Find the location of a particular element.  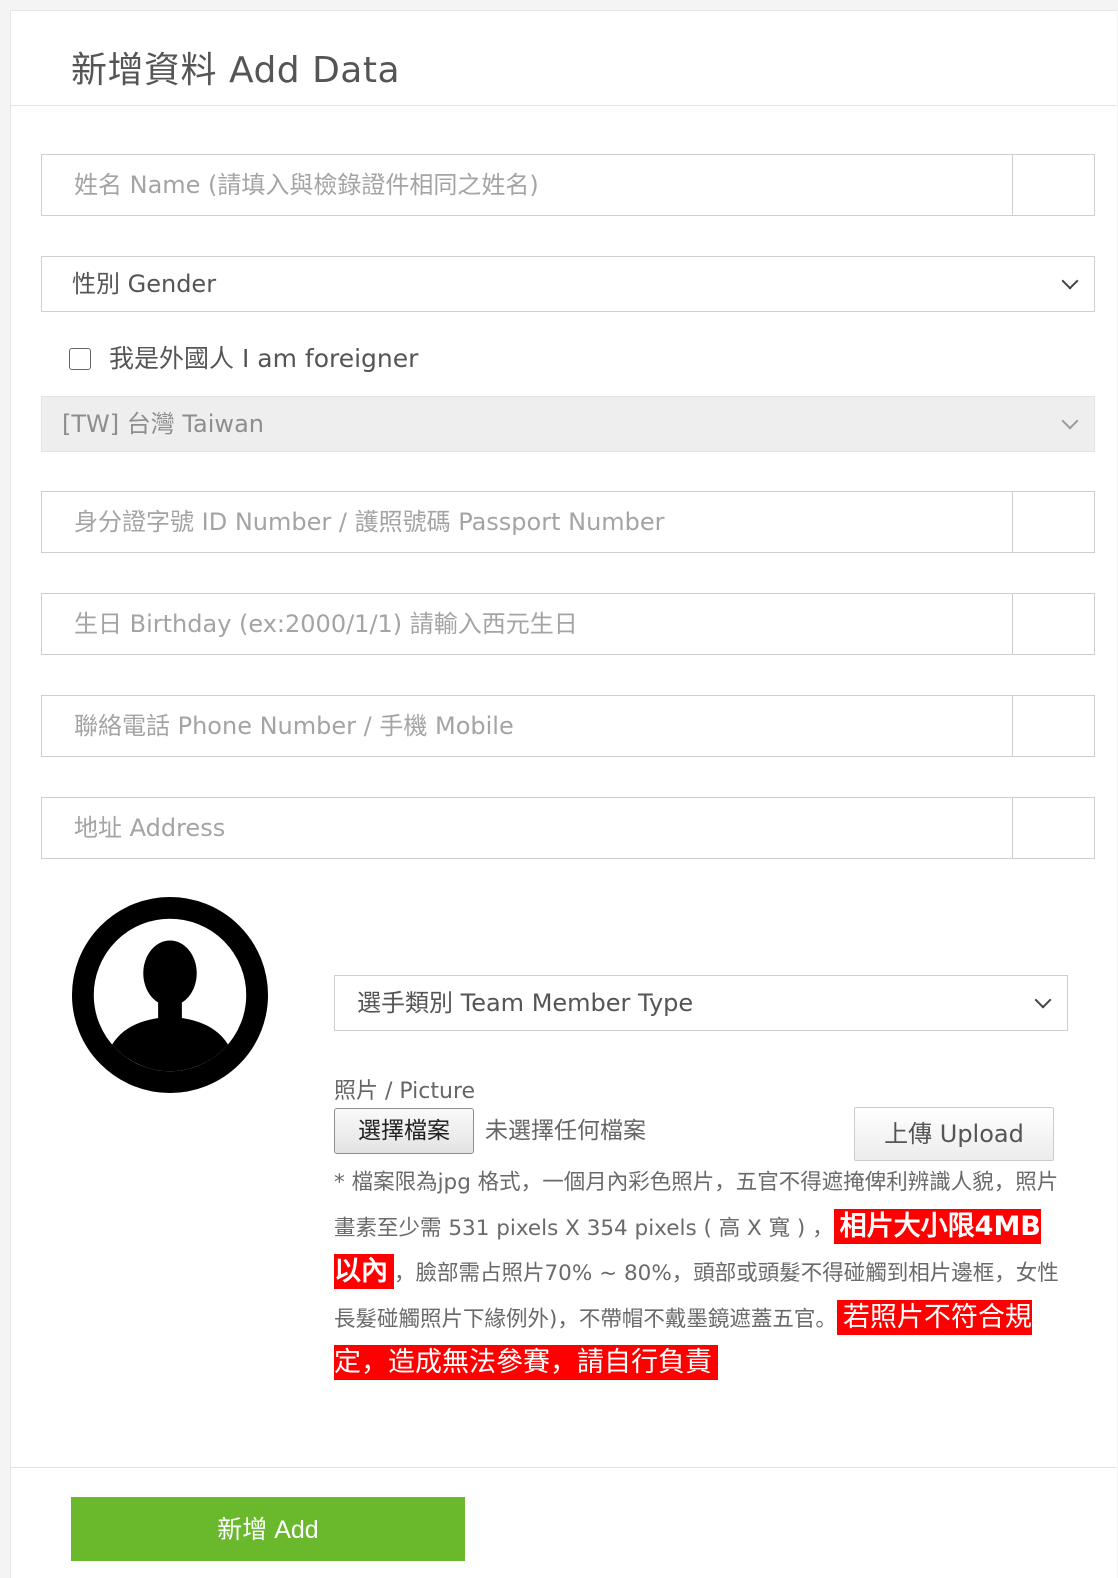

id-number-field: 身分證字號 ID Number / 護照號碼 Passport Number is located at coordinates (568, 522).